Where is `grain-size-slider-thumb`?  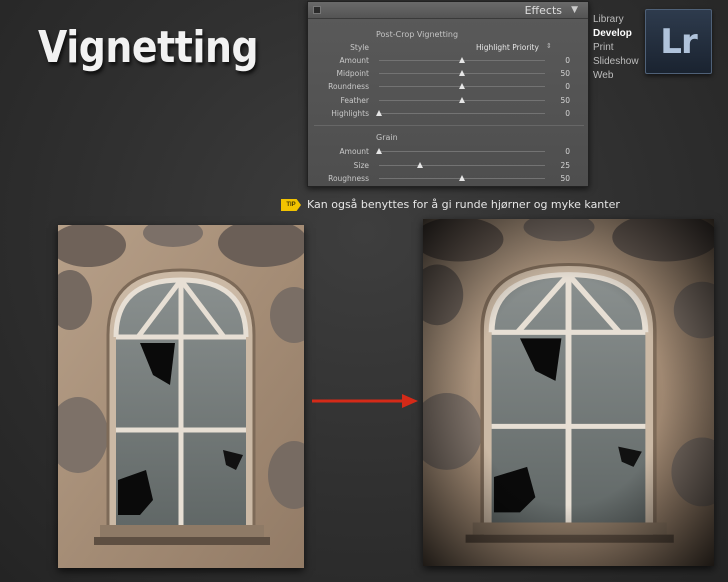
grain-size-slider-thumb is located at coordinates (420, 164).